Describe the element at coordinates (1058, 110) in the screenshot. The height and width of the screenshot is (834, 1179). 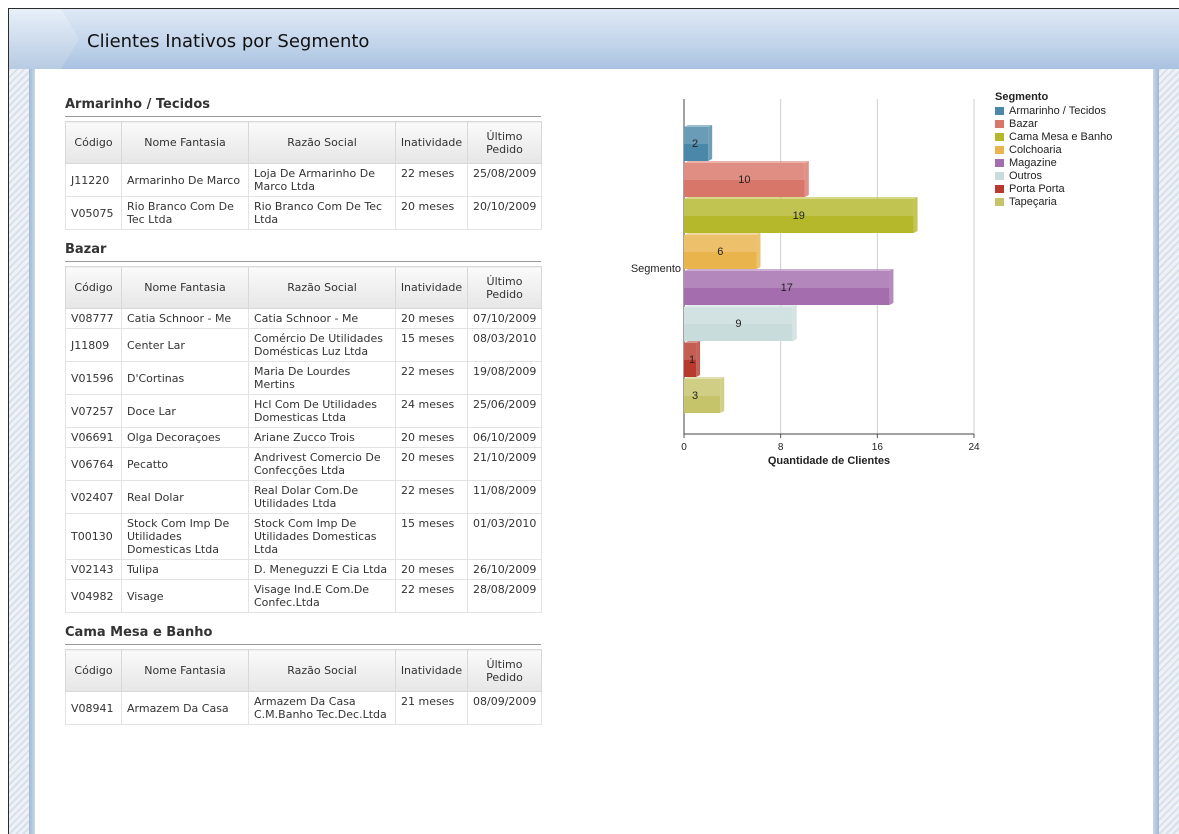
I see `legend-label: Armarinho / Tecidos` at that location.